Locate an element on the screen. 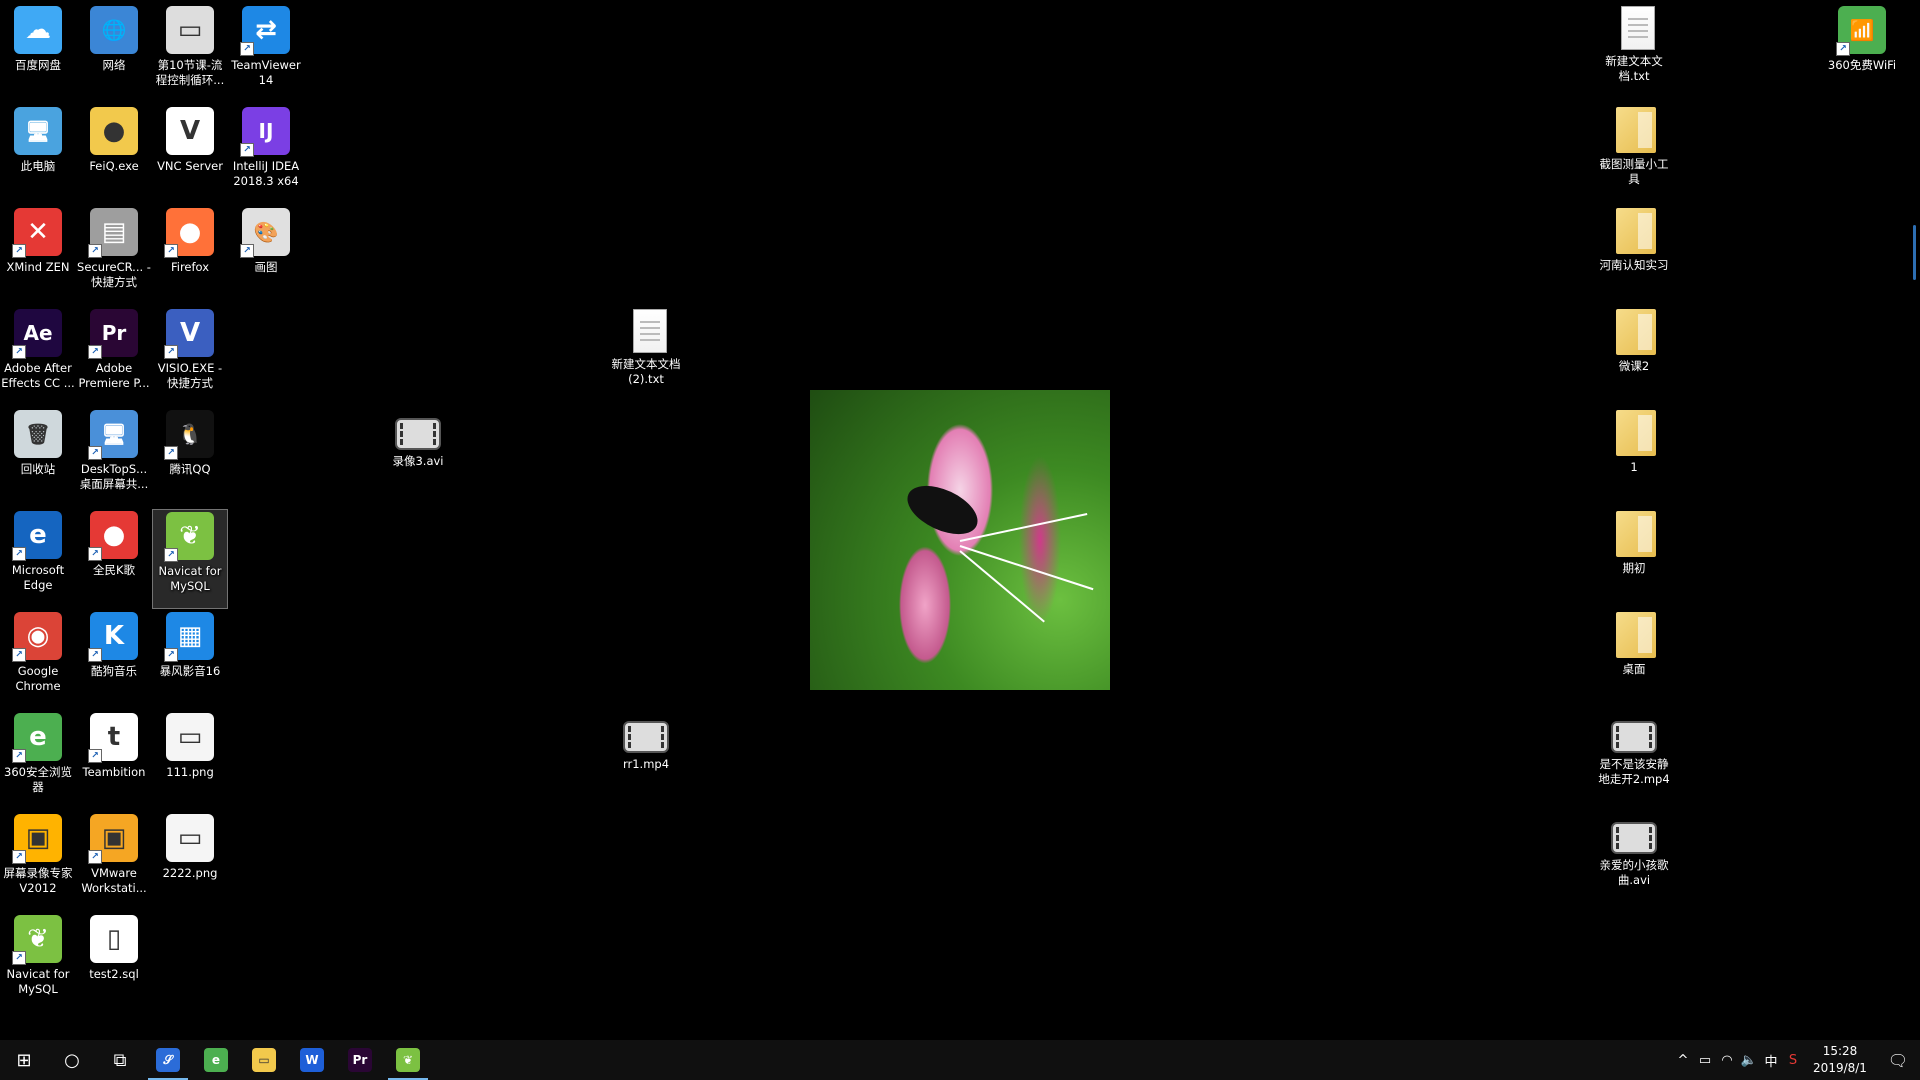 The image size is (1920, 1080). desktop-icon-chrome: ◉ ↗ Google Chrome is located at coordinates (38, 660).